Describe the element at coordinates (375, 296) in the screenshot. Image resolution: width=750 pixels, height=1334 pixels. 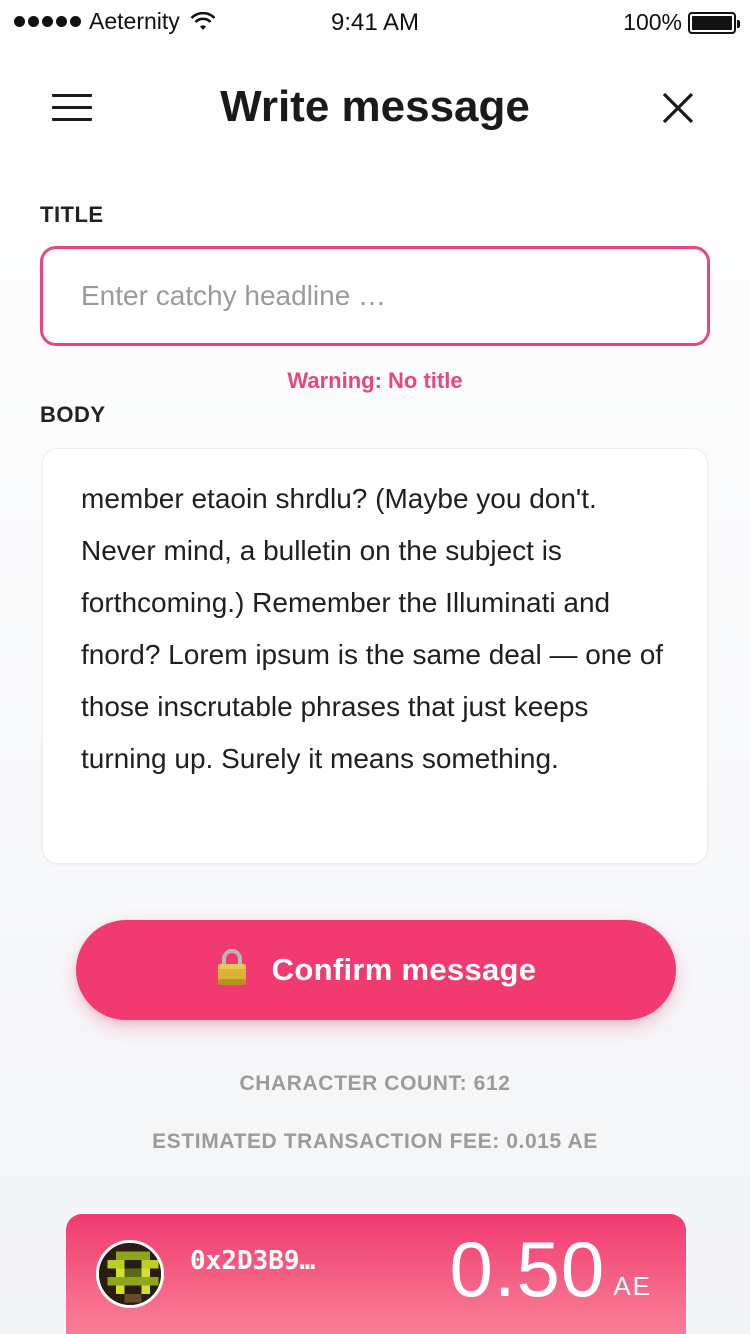
I see `title-input` at that location.